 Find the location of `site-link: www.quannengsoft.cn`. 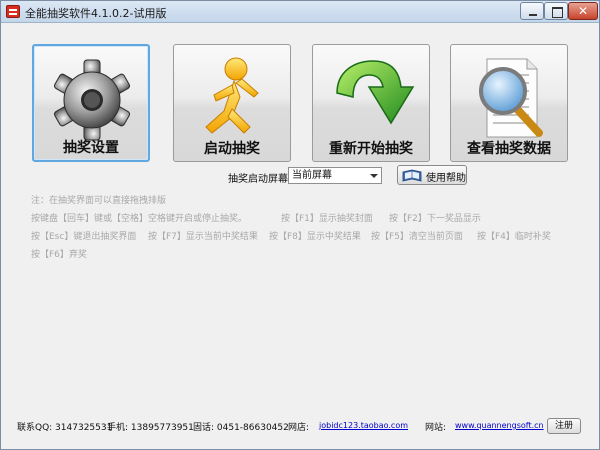

site-link: www.quannengsoft.cn is located at coordinates (499, 425).